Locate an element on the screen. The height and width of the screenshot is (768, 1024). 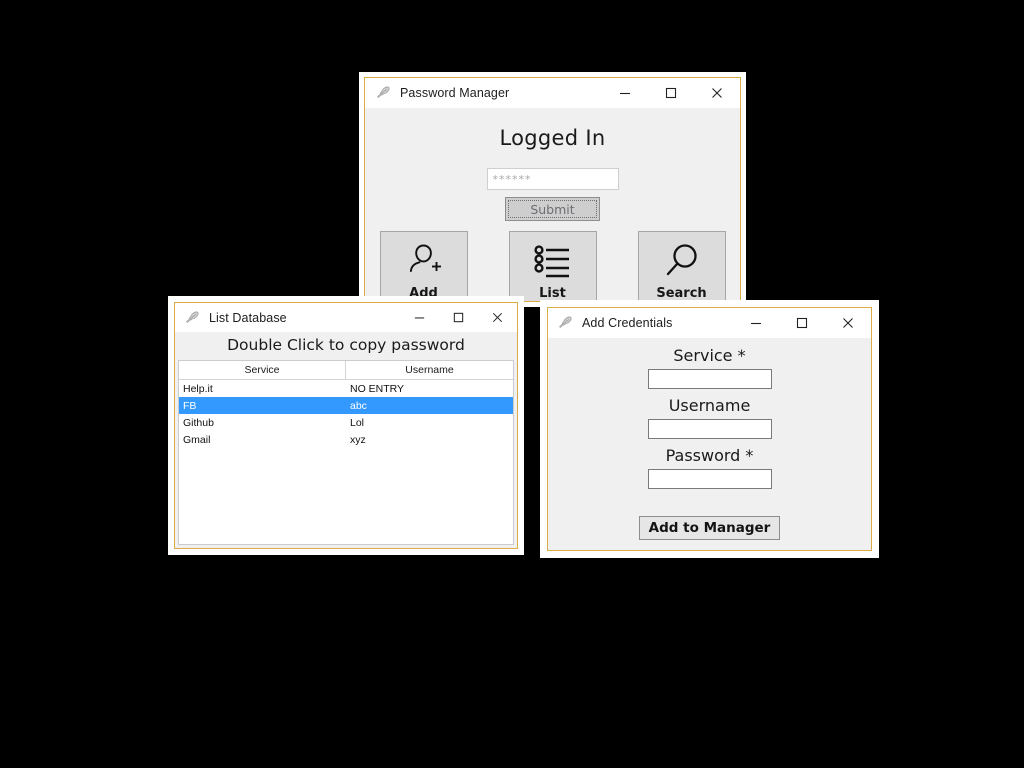
cell-service: Github is located at coordinates (198, 422).